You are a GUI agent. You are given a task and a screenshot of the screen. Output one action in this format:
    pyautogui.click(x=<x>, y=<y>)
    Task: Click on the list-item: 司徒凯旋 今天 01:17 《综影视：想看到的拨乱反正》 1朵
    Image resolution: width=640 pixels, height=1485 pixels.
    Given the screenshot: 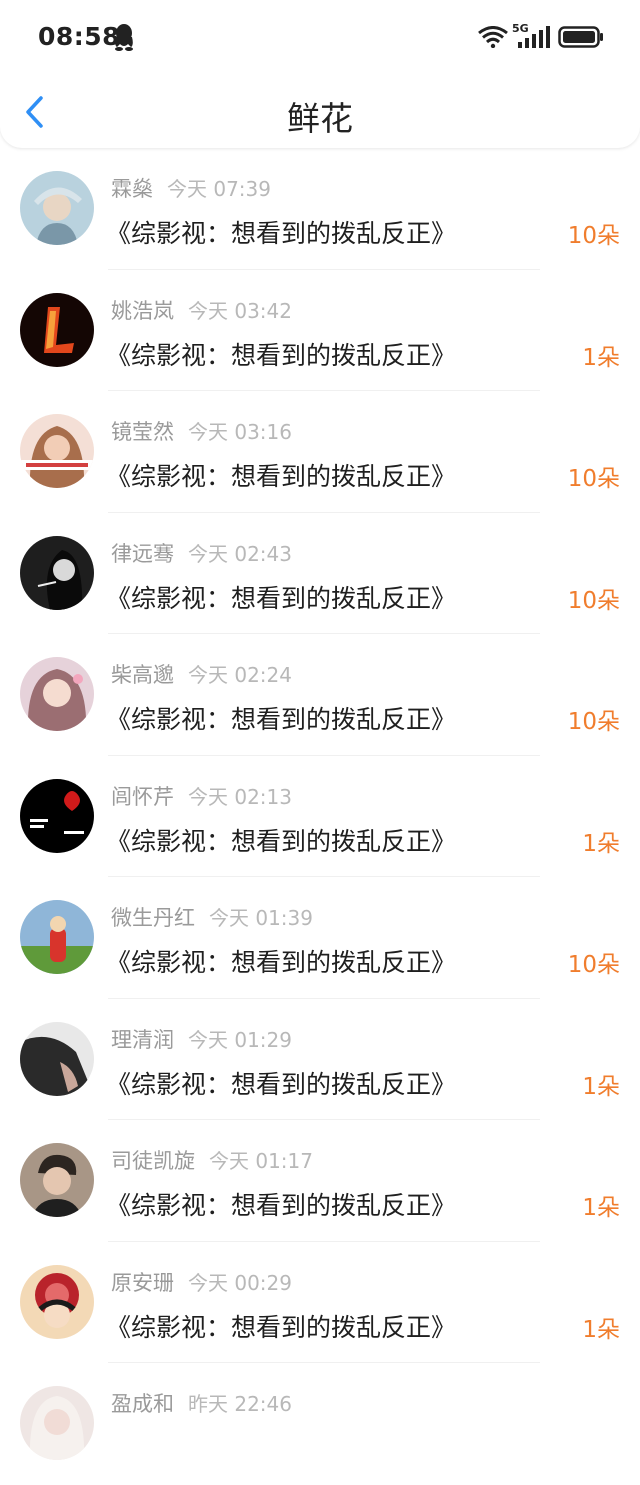 What is the action you would take?
    pyautogui.click(x=320, y=1181)
    